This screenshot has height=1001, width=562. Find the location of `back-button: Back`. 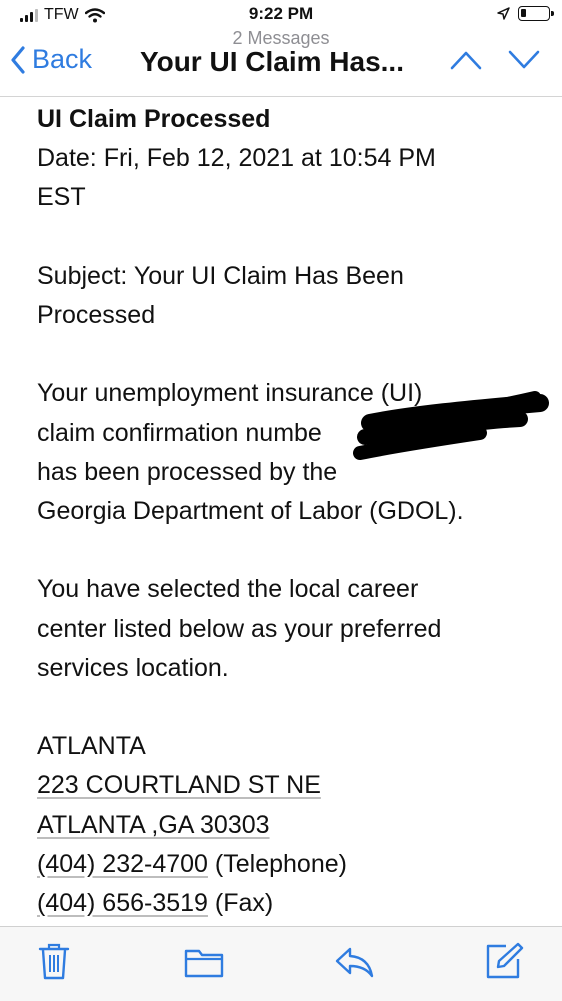

back-button: Back is located at coordinates (51, 59).